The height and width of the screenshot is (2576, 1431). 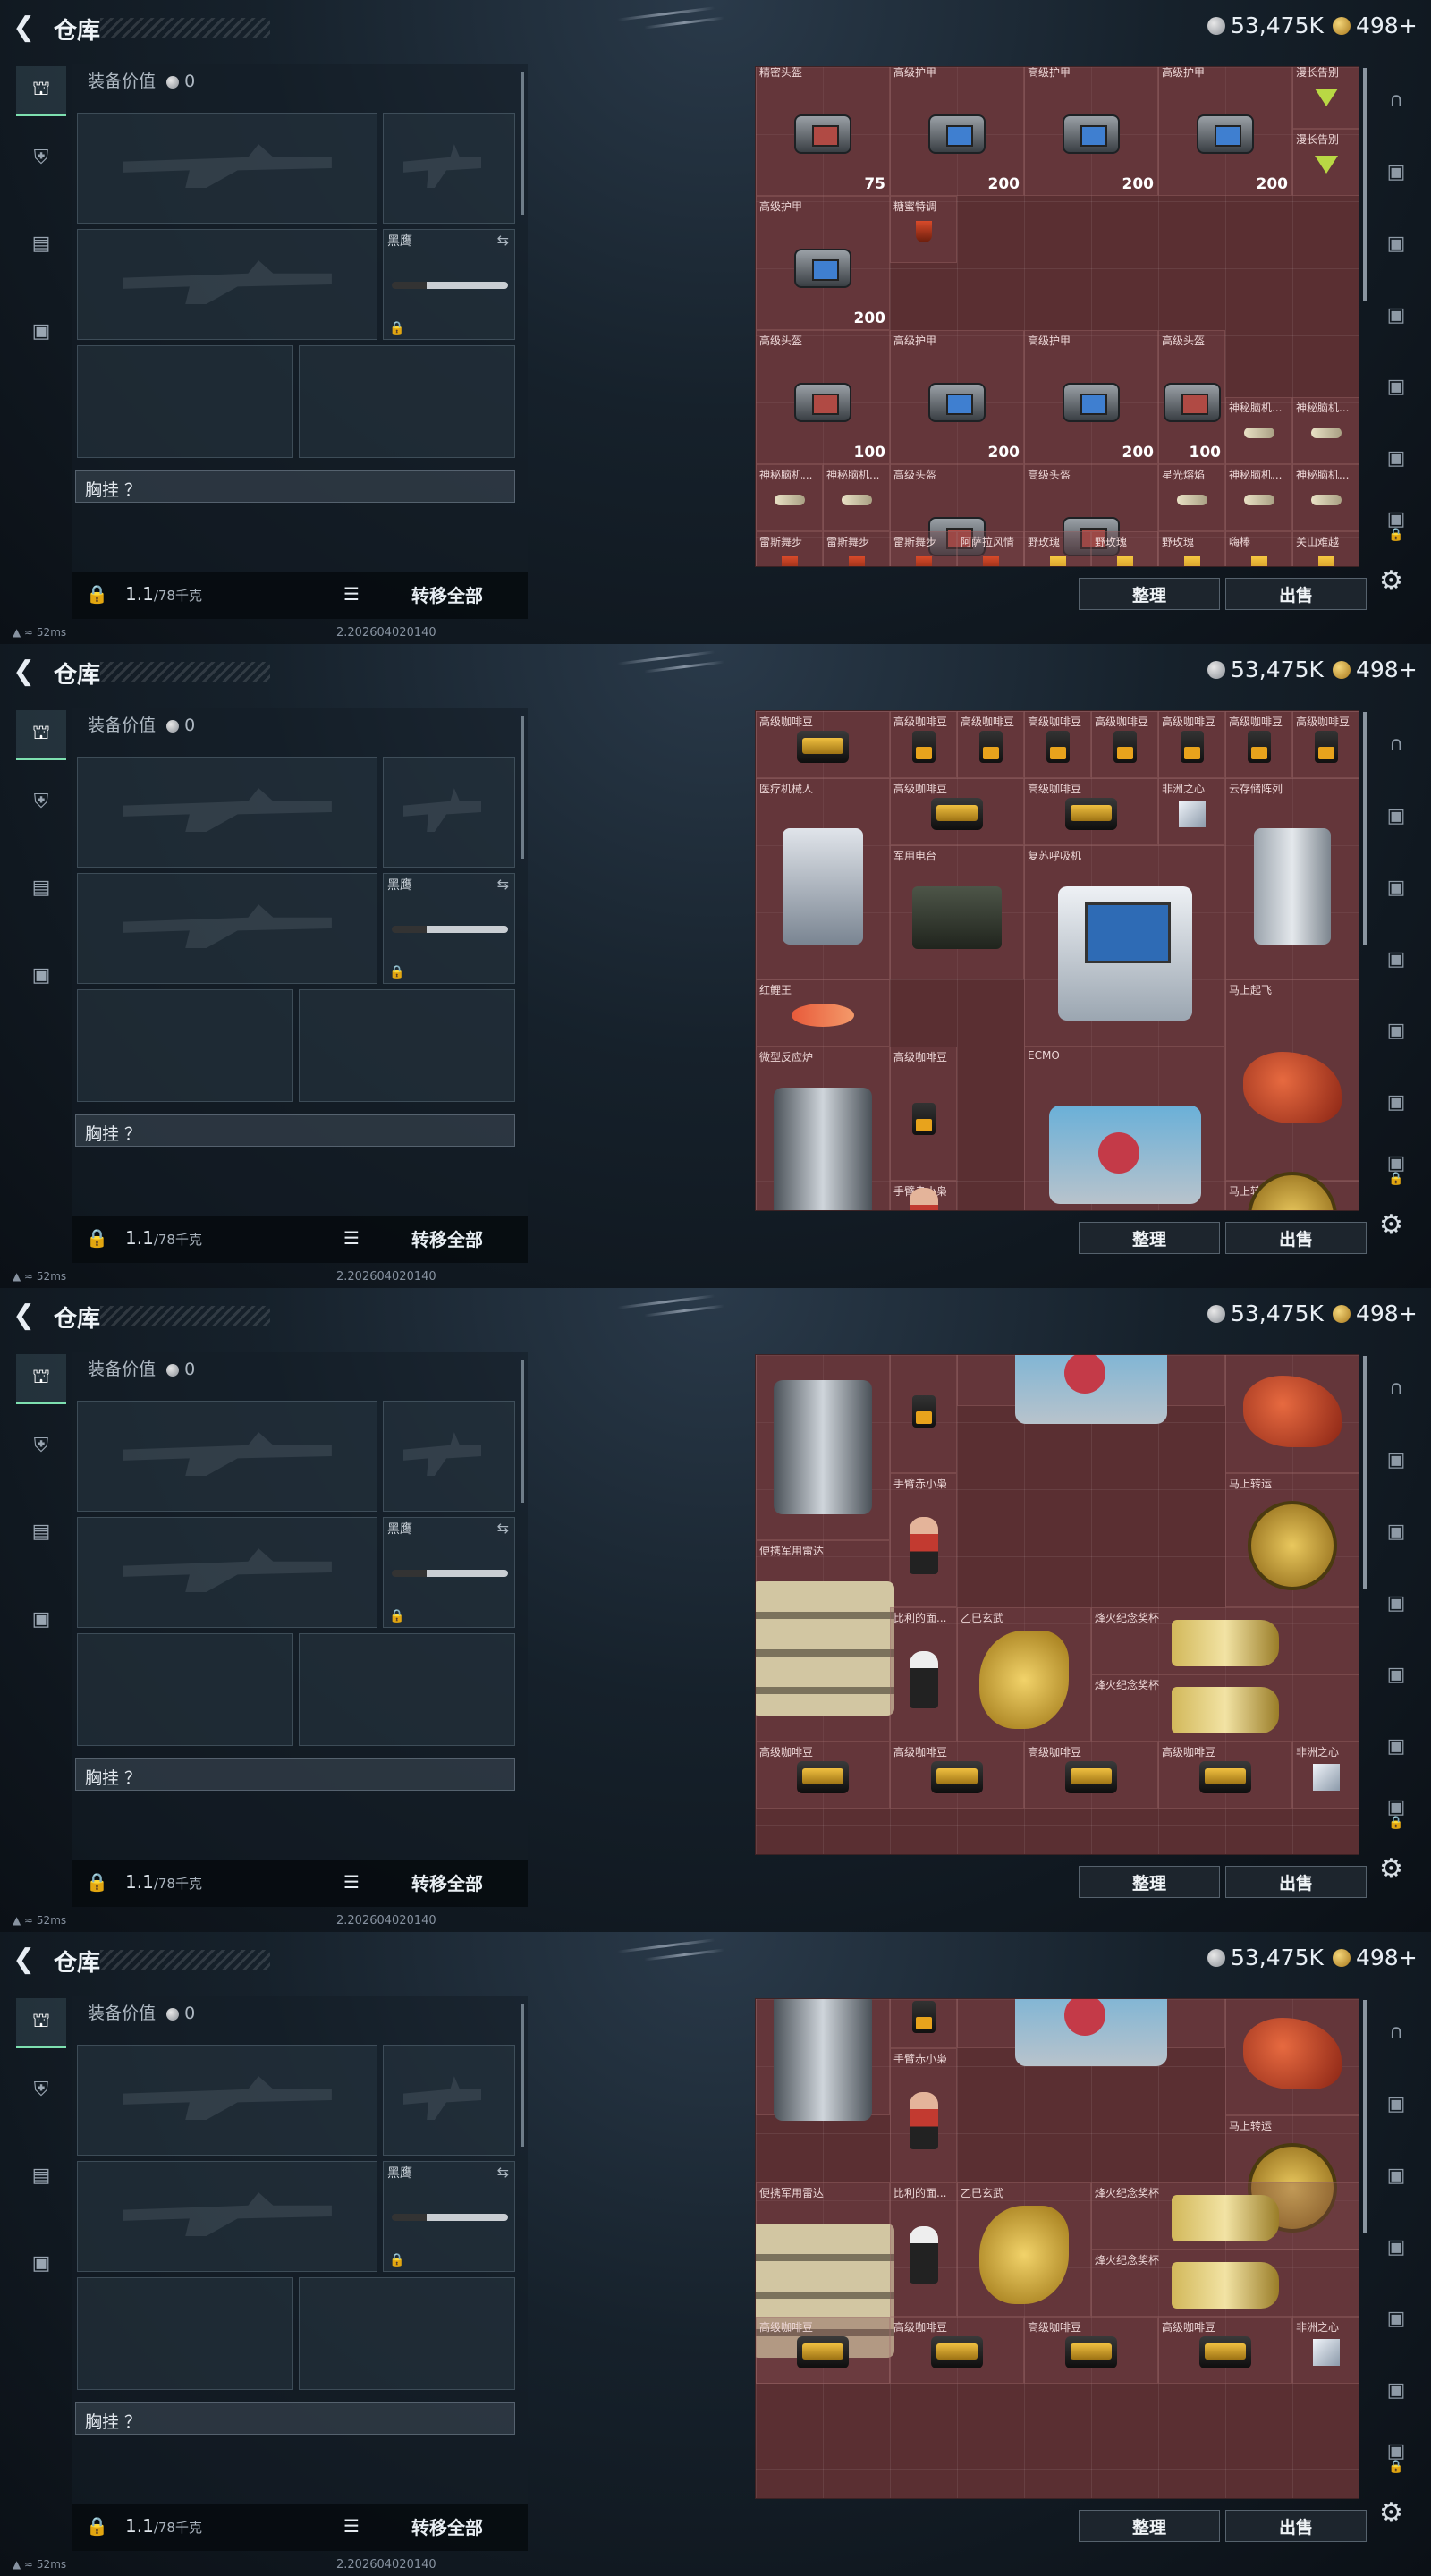 I want to click on stash-item: 关山难越, so click(x=1326, y=548).